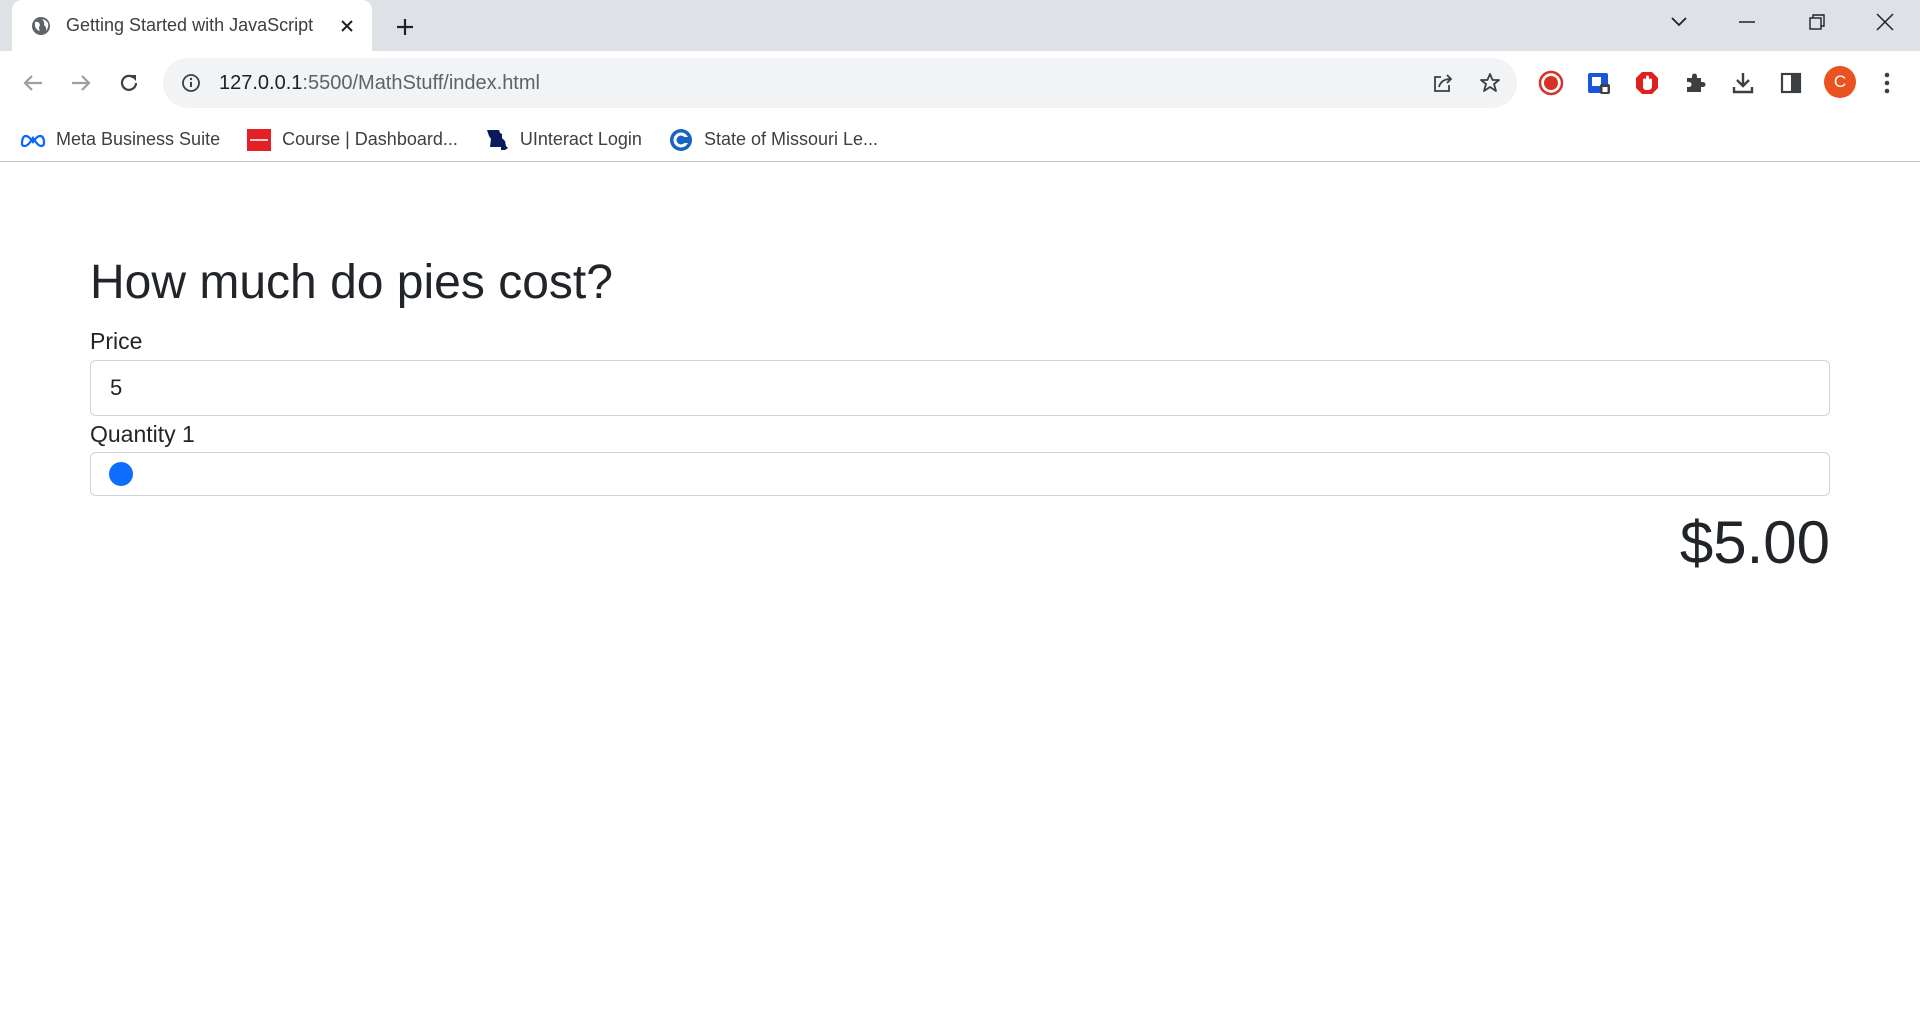 The width and height of the screenshot is (1920, 1020). Describe the element at coordinates (138, 139) in the screenshot. I see `bookmark-label: Meta Business Suite` at that location.